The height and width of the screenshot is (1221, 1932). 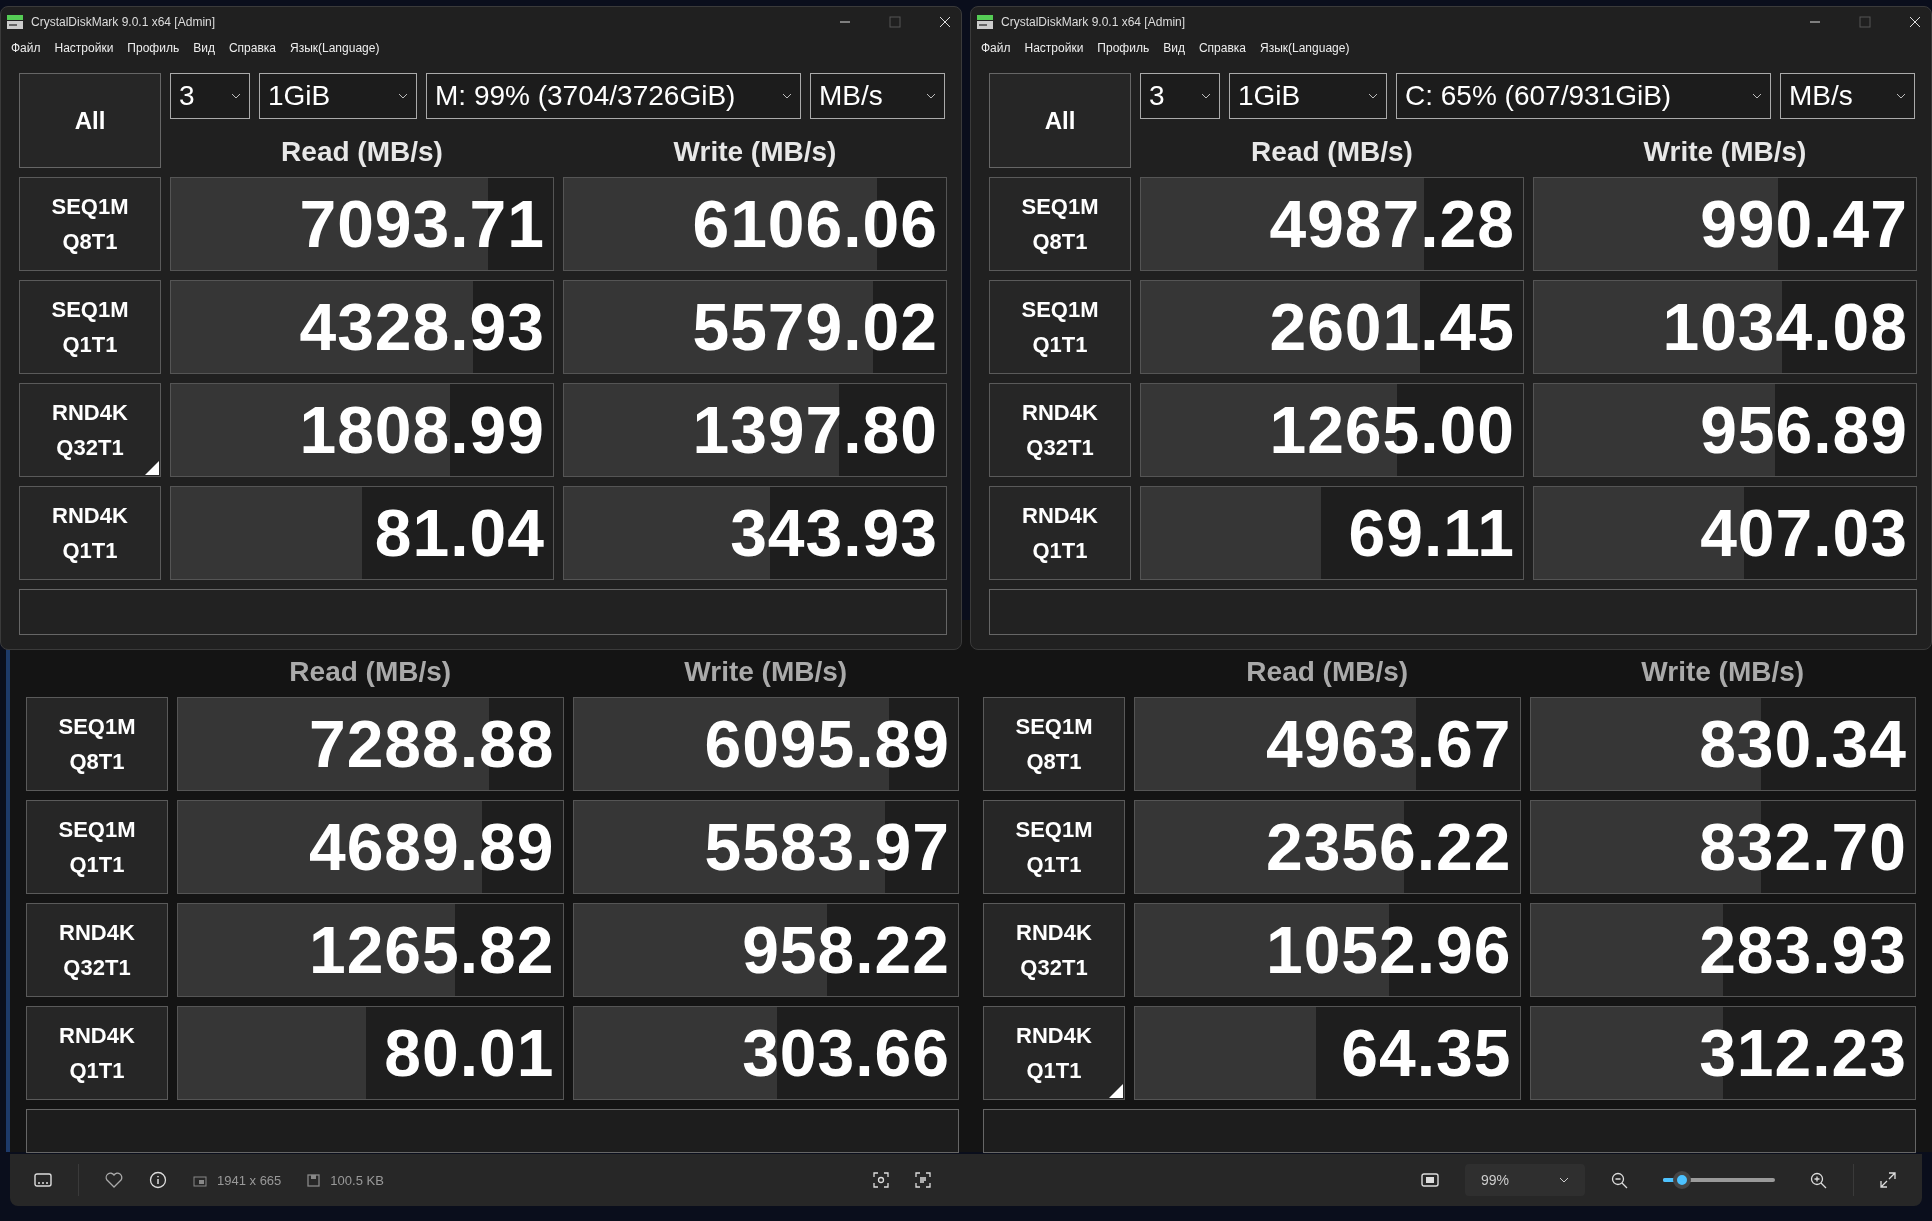 What do you see at coordinates (43, 1180) in the screenshot?
I see `filmstrip-icon` at bounding box center [43, 1180].